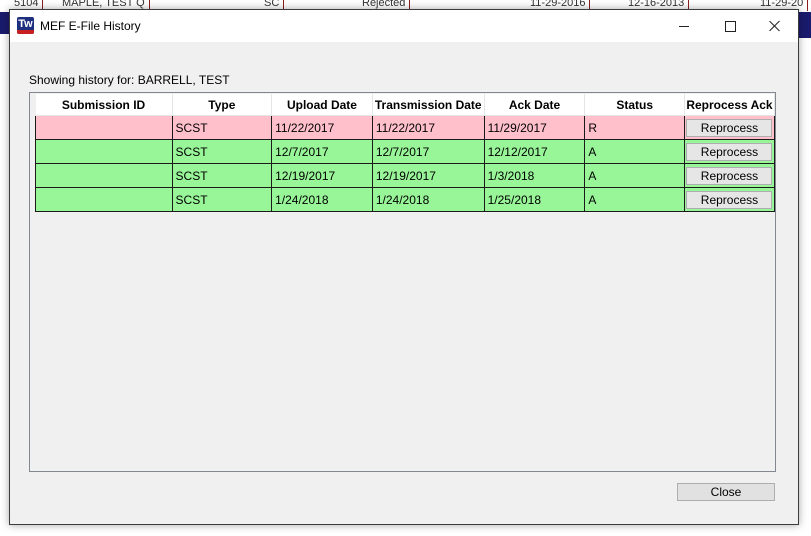  I want to click on close-window-button, so click(775, 26).